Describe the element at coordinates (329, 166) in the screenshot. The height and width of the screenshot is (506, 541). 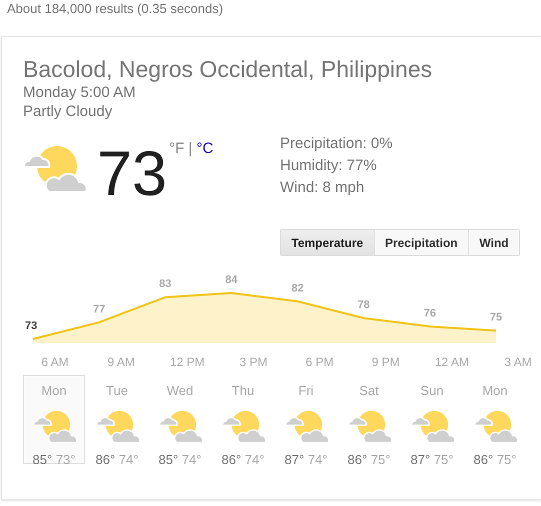
I see `weather-detail: Humidity: 77%` at that location.